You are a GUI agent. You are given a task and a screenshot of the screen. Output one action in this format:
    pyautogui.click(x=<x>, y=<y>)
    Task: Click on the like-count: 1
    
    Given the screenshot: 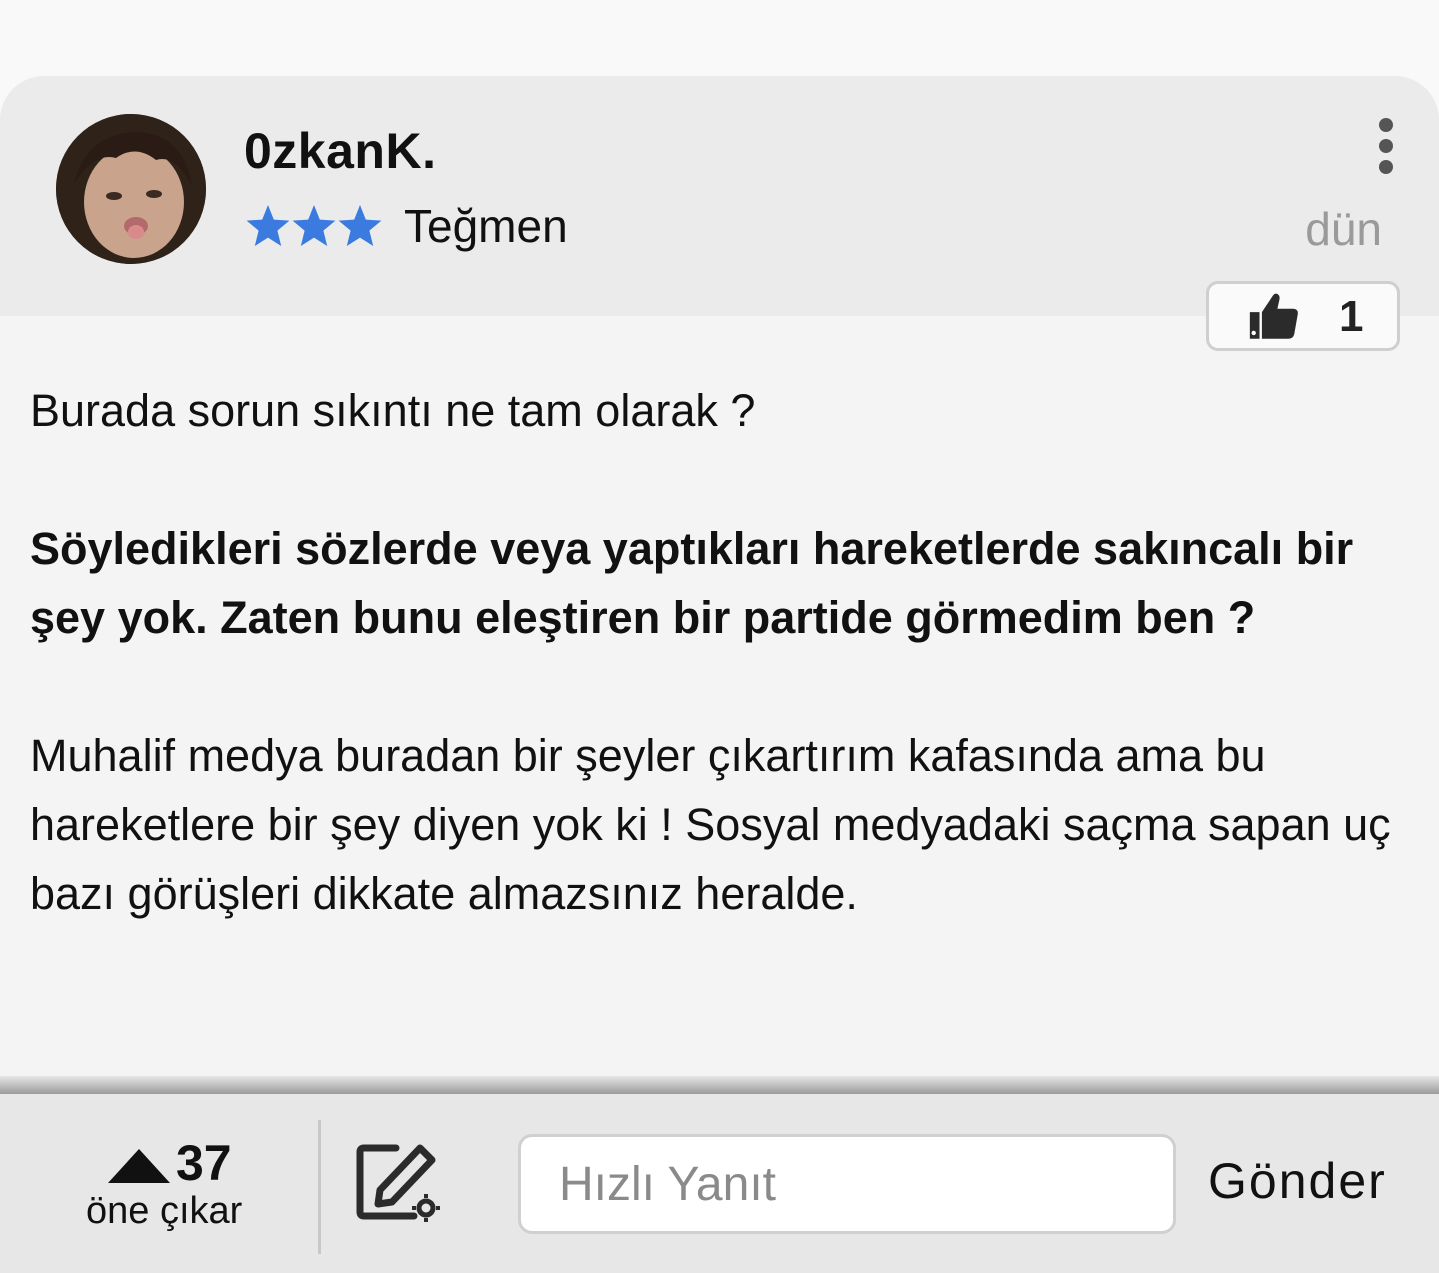 What is the action you would take?
    pyautogui.click(x=1351, y=316)
    